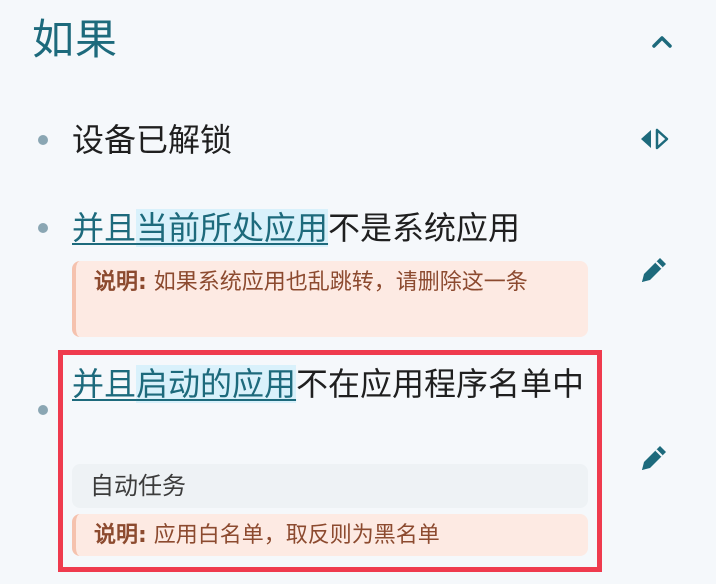 This screenshot has height=584, width=716. Describe the element at coordinates (216, 384) in the screenshot. I see `condition-link-highlight: 启动的应用` at that location.